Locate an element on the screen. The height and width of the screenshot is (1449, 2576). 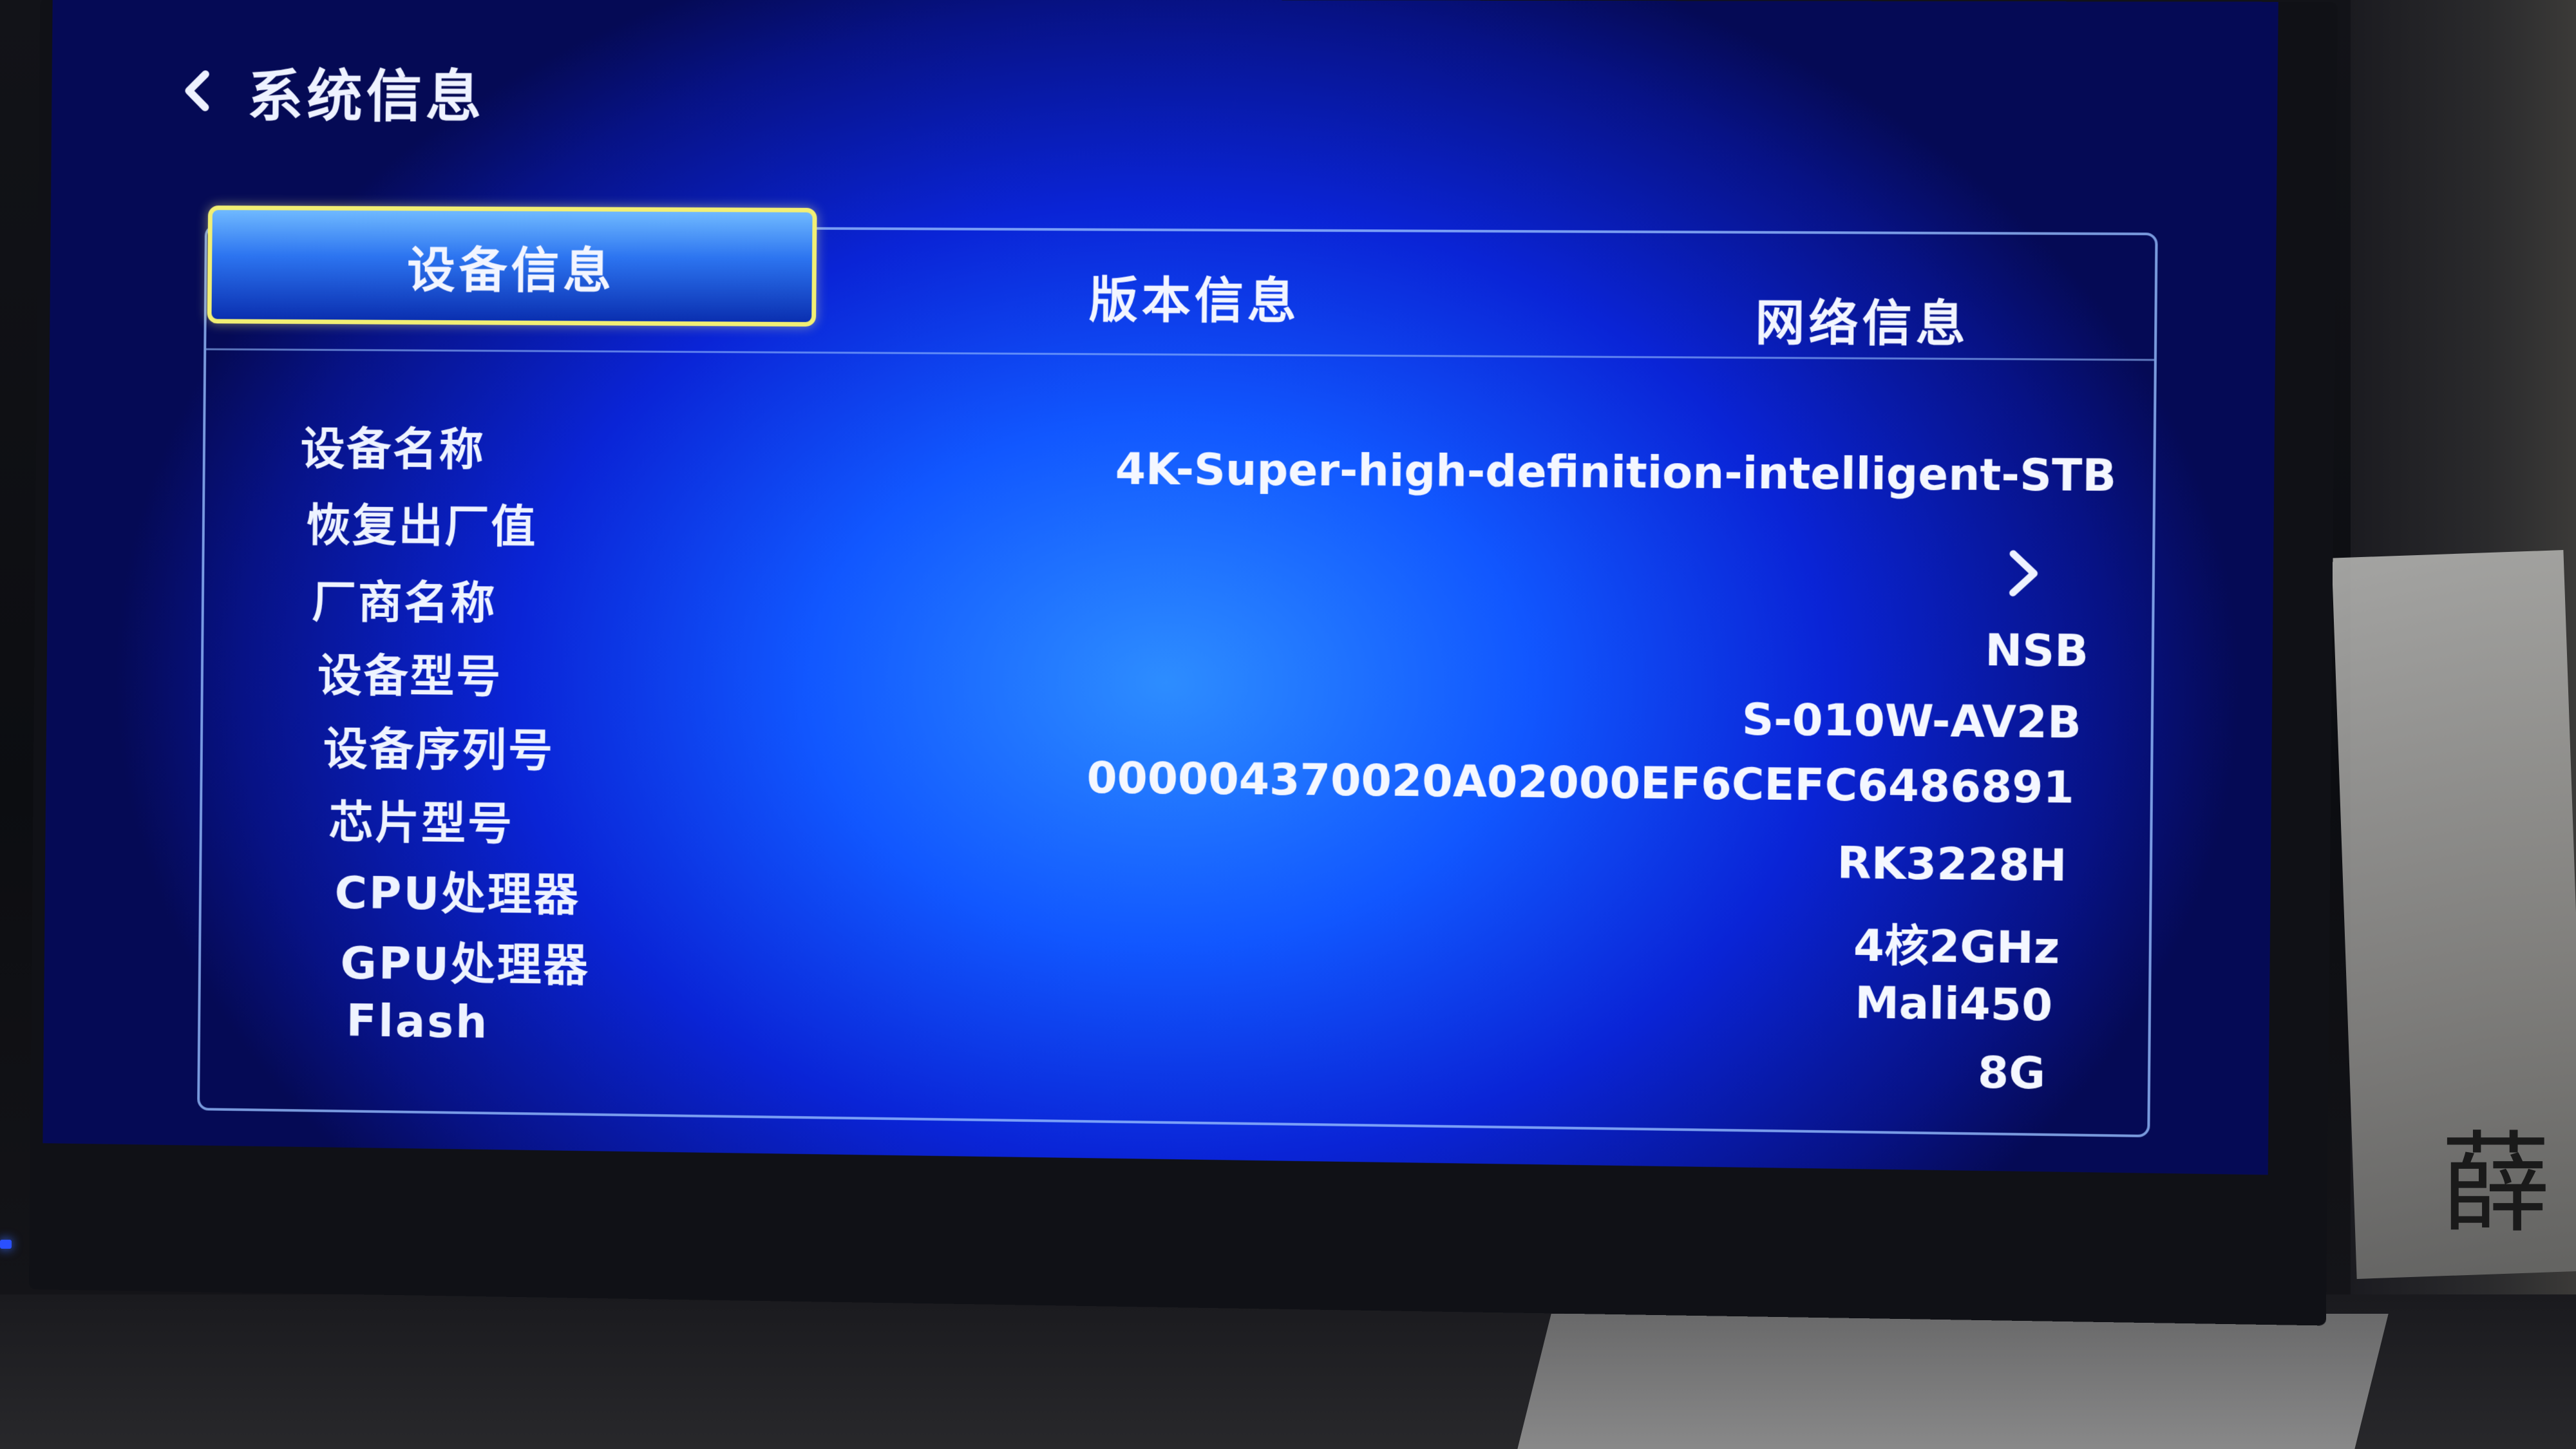
desk-paper is located at coordinates (1952, 1382).